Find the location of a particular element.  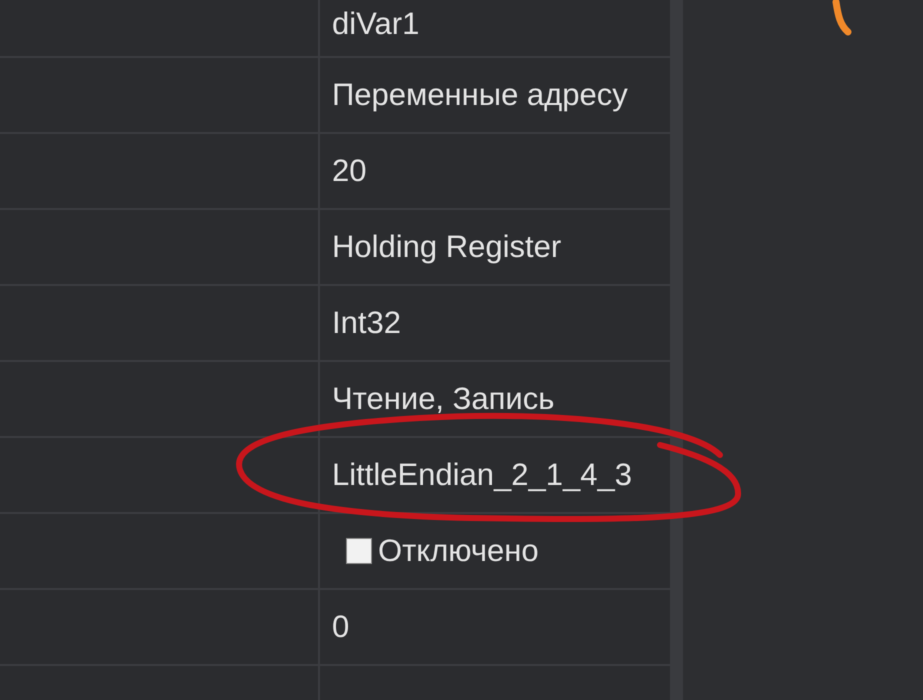

property-value: Переменные адресу is located at coordinates (480, 95).